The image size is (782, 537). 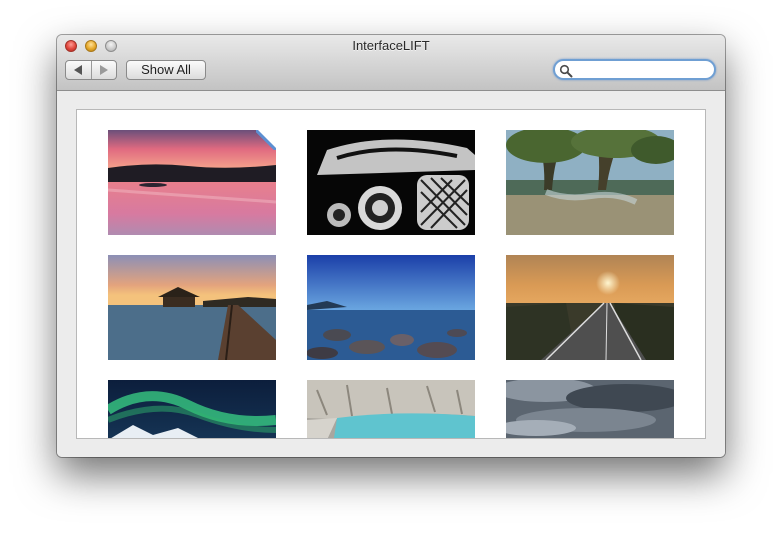 What do you see at coordinates (391, 45) in the screenshot?
I see `window-title: InterfaceLIFT` at bounding box center [391, 45].